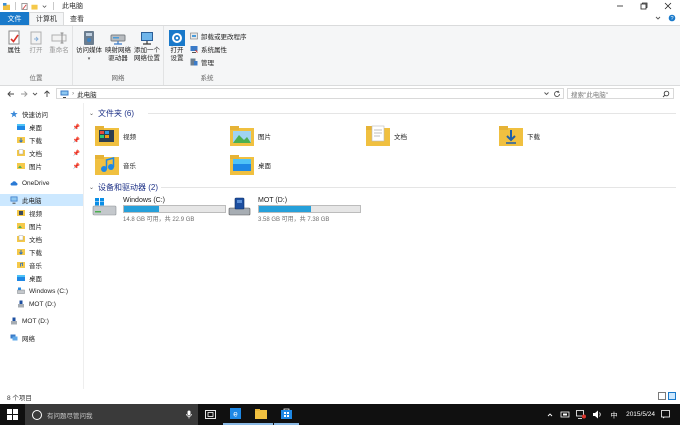  What do you see at coordinates (552, 93) in the screenshot?
I see `address-actions` at bounding box center [552, 93].